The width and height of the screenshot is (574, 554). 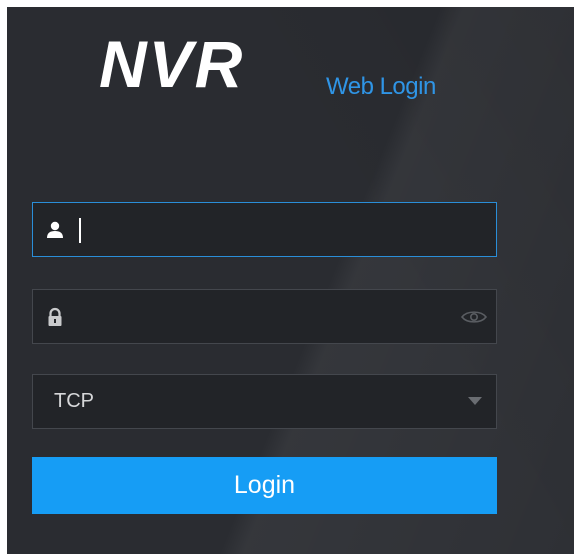 What do you see at coordinates (381, 86) in the screenshot?
I see `web-login-subtitle: Web Login` at bounding box center [381, 86].